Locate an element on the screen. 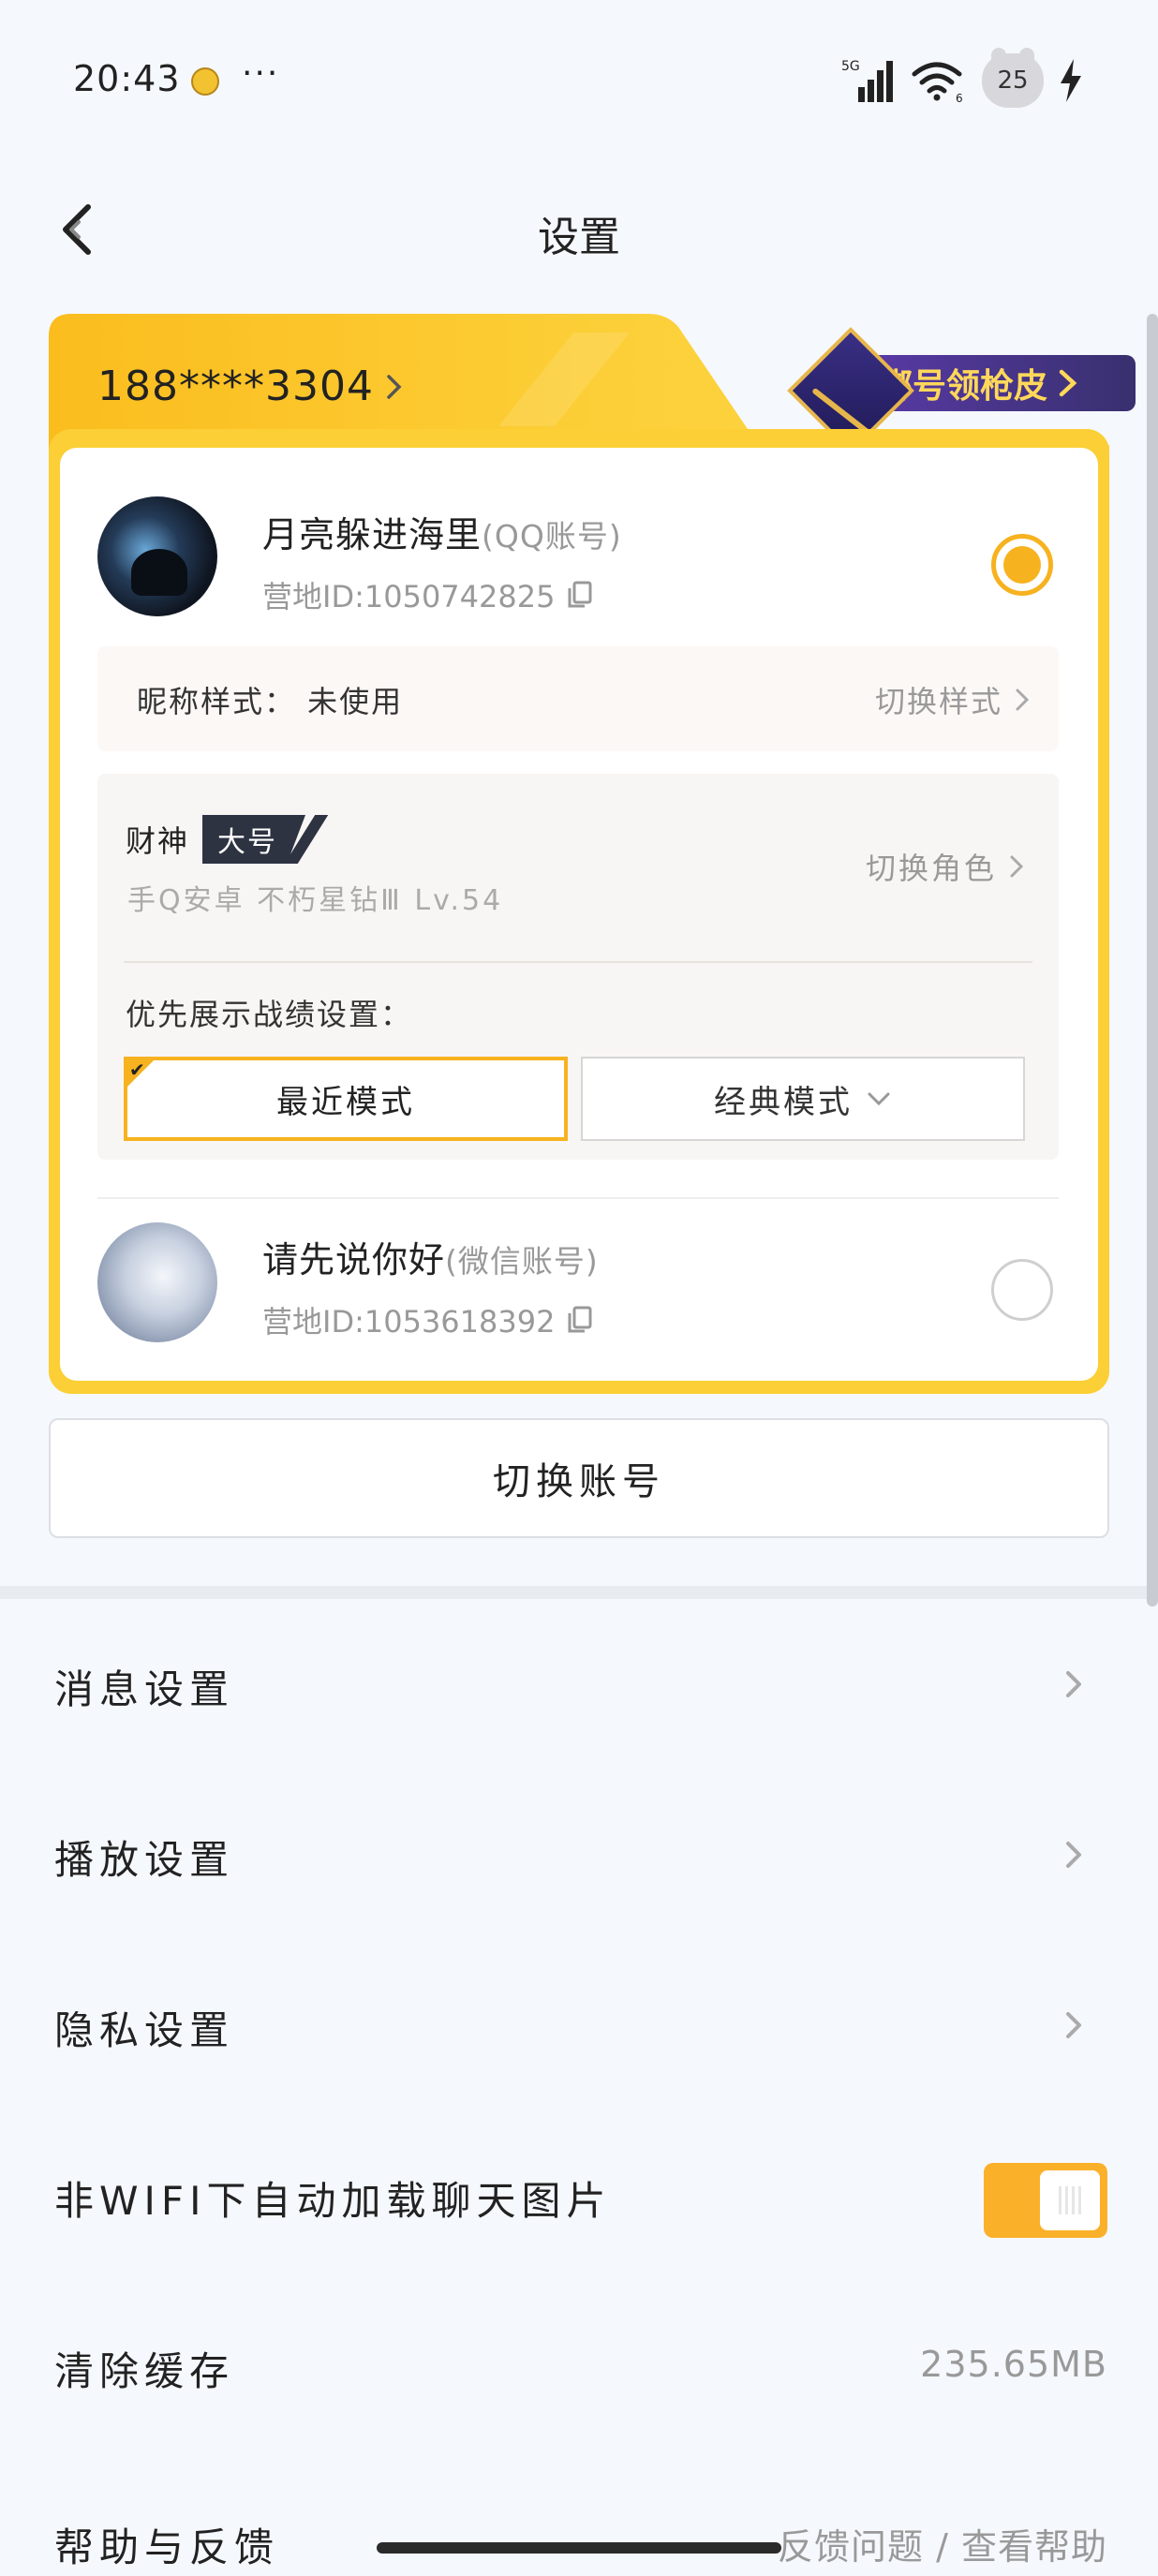  settings-row-label: 消息设置 is located at coordinates (145, 1689).